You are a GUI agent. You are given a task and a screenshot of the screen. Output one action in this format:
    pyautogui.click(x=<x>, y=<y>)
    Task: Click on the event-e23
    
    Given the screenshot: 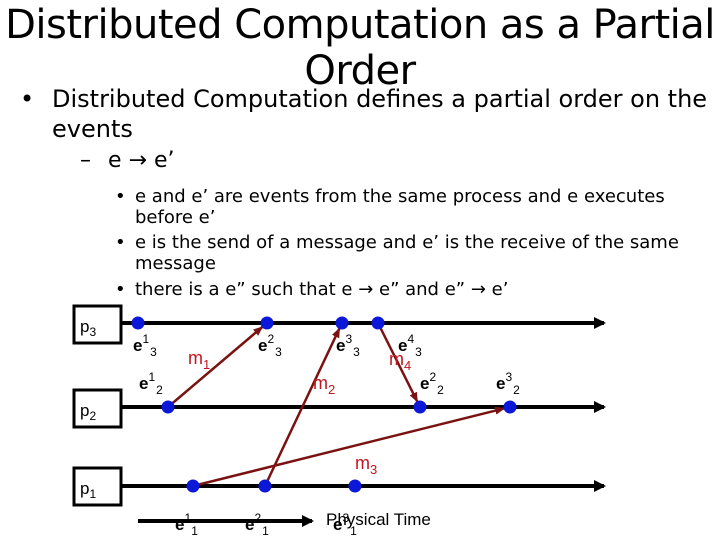 What is the action you would take?
    pyautogui.click(x=267, y=323)
    